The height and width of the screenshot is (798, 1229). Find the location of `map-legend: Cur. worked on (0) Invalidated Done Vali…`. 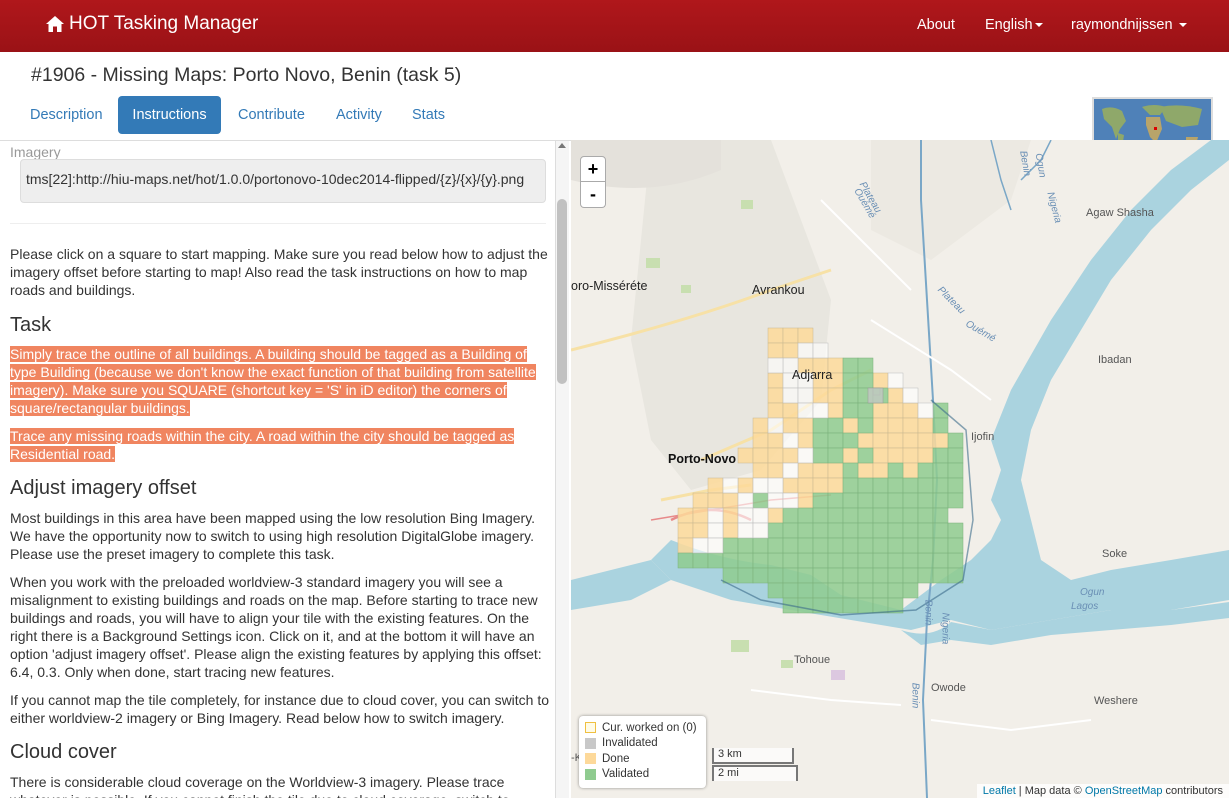

map-legend: Cur. worked on (0) Invalidated Done Vali… is located at coordinates (642, 752).